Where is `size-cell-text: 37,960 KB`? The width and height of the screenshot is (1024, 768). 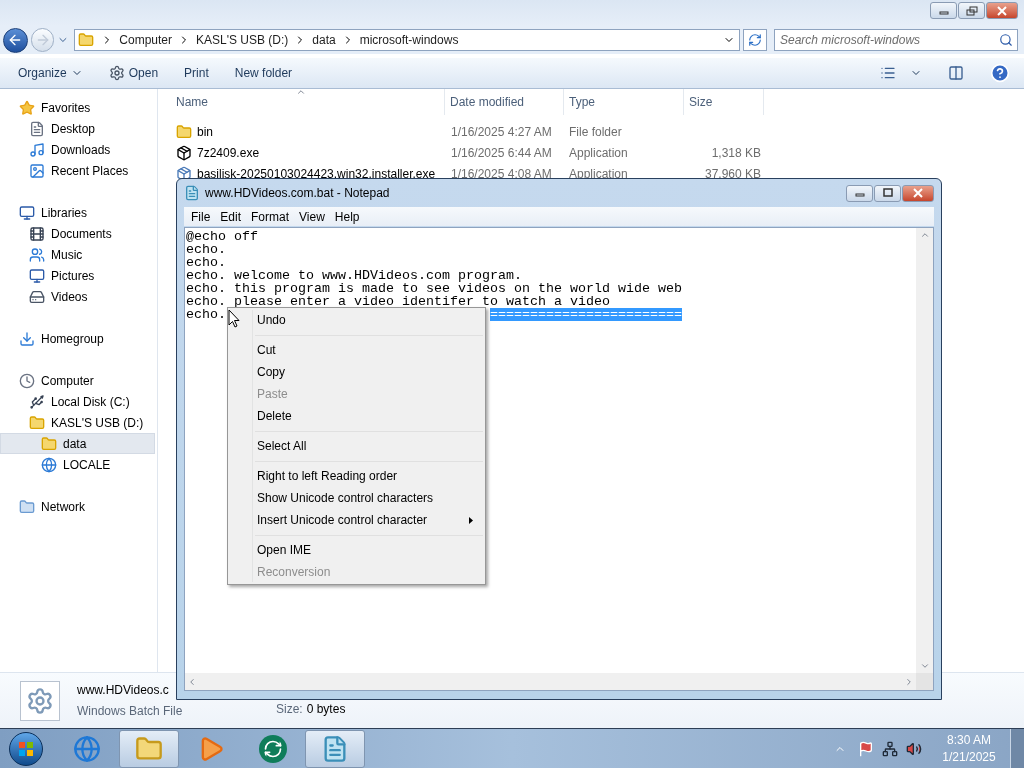 size-cell-text: 37,960 KB is located at coordinates (732, 172).